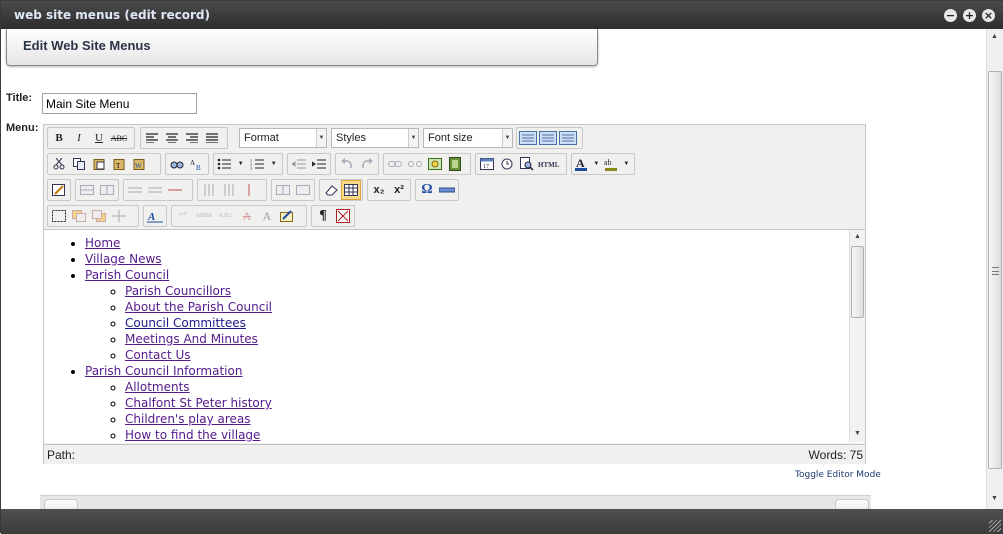 This screenshot has width=1003, height=534. I want to click on copy-icon, so click(79, 164).